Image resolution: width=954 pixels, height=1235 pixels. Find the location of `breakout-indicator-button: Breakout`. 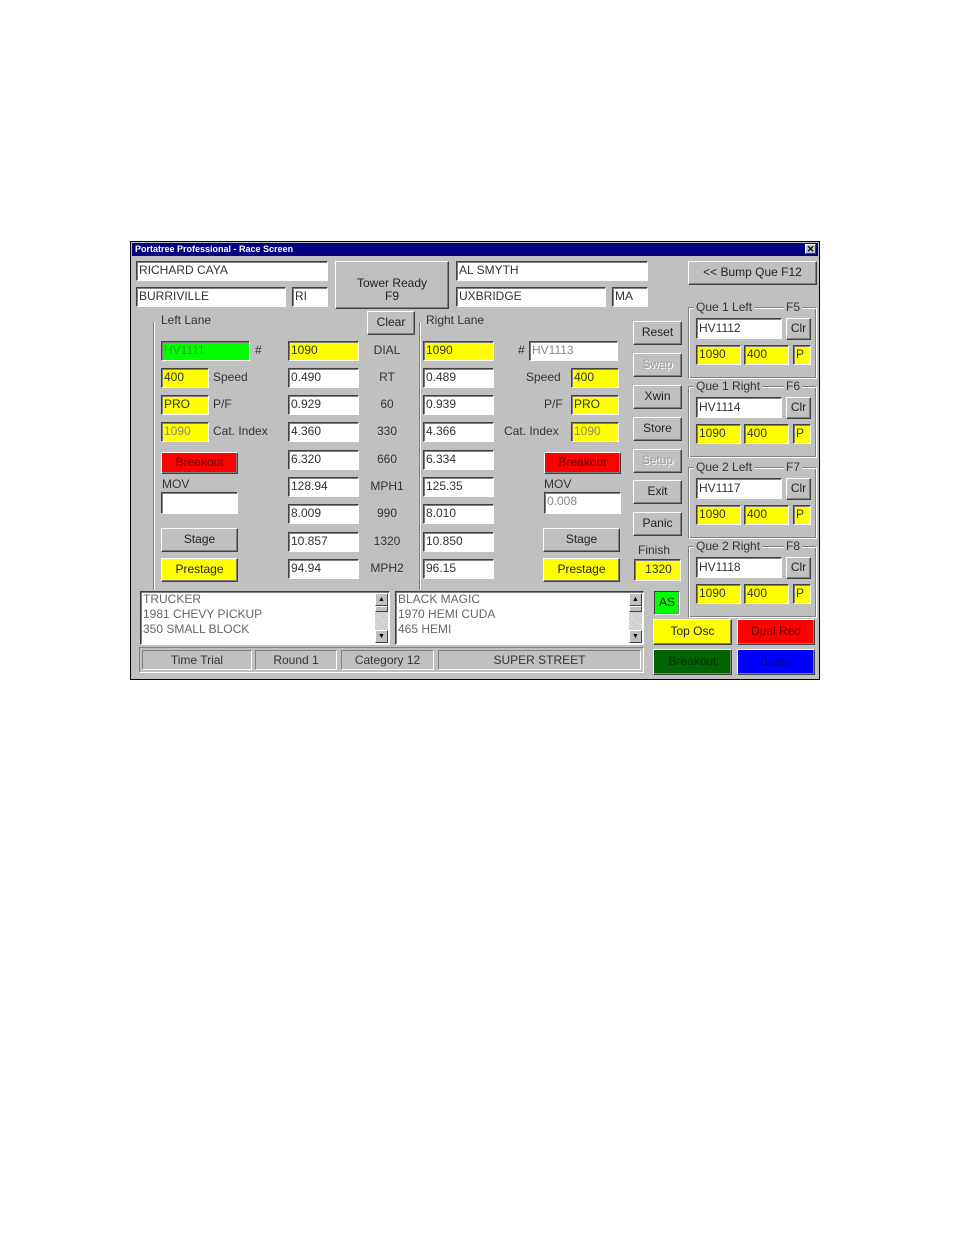

breakout-indicator-button: Breakout is located at coordinates (692, 662).